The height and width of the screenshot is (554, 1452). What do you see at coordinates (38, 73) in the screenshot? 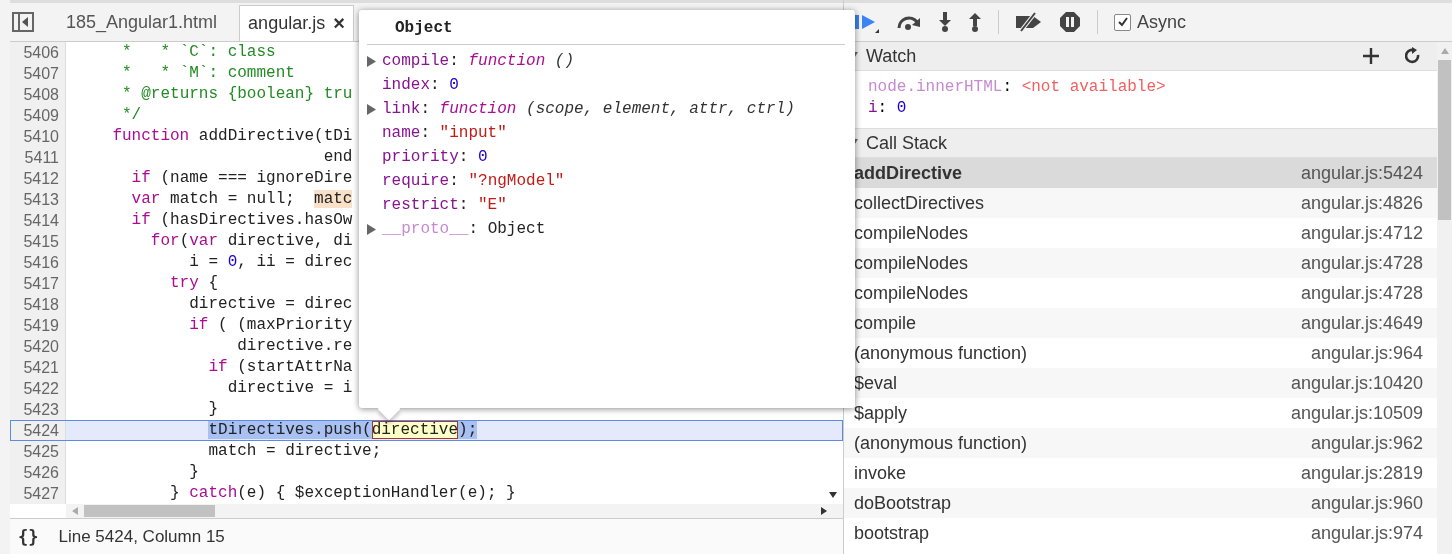
I see `line-number: 5407` at bounding box center [38, 73].